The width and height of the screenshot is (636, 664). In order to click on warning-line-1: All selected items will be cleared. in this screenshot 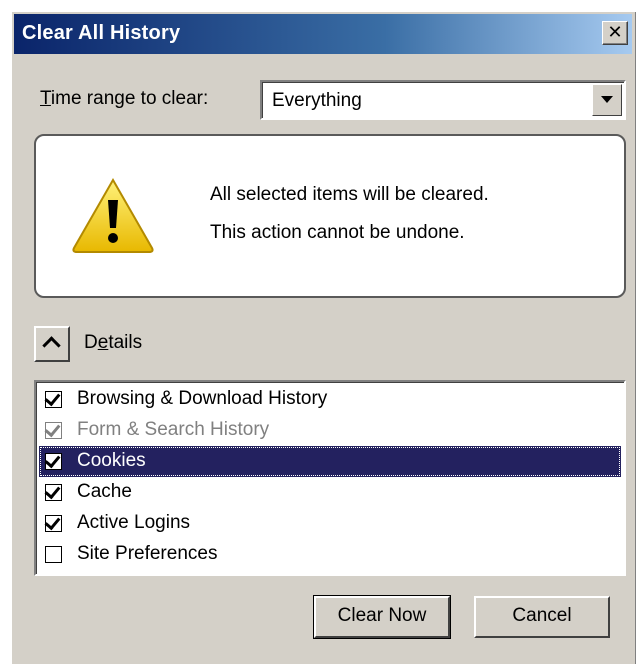, I will do `click(349, 194)`.